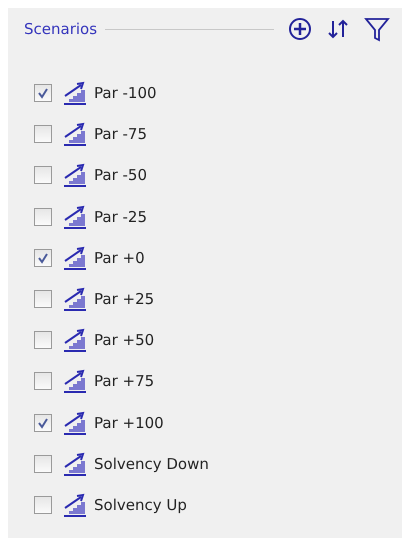 The width and height of the screenshot is (410, 538). Describe the element at coordinates (338, 29) in the screenshot. I see `sort-button` at that location.